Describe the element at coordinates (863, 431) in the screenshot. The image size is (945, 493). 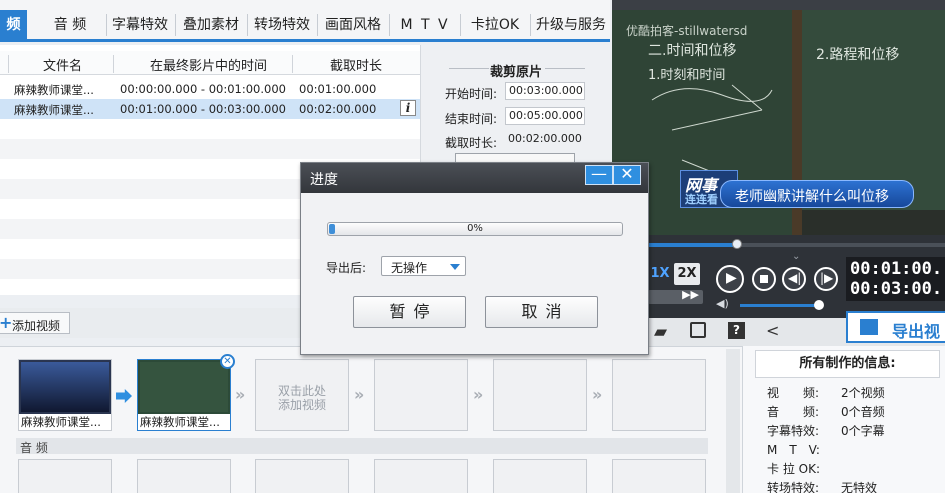
I see `info-value: 0个字幕` at that location.